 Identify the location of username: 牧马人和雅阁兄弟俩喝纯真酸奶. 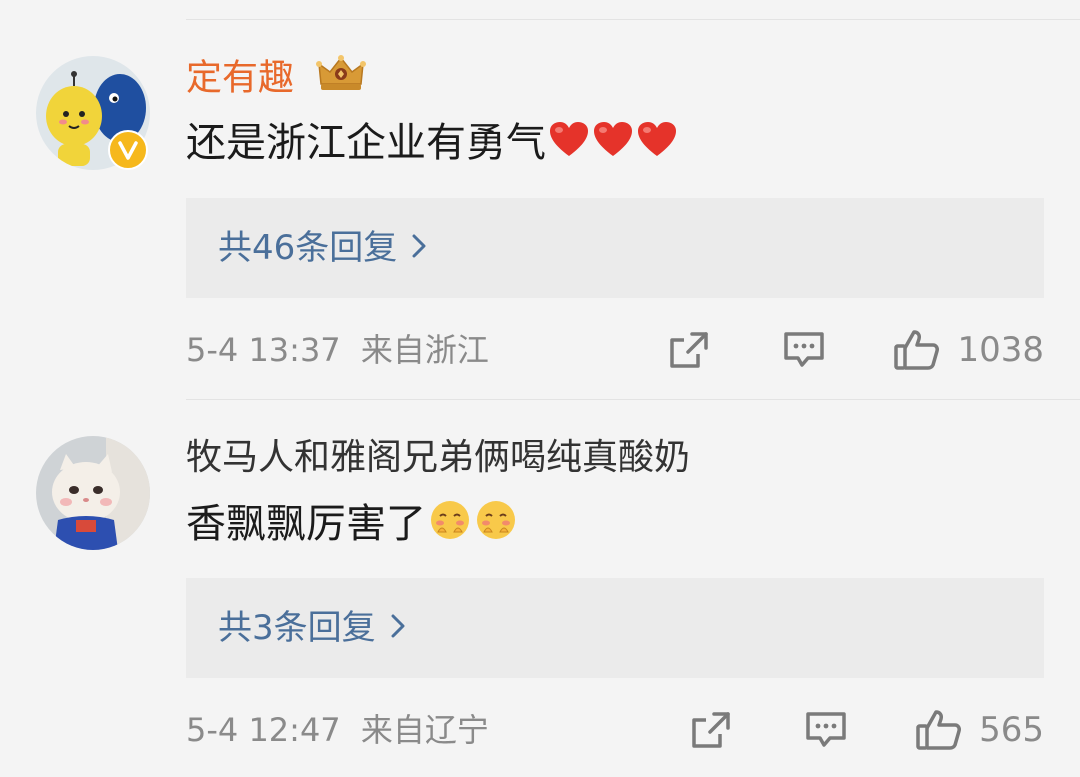
(438, 458).